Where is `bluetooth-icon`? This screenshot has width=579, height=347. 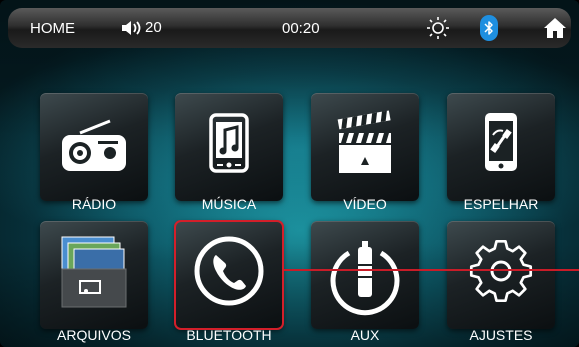 bluetooth-icon is located at coordinates (488, 28).